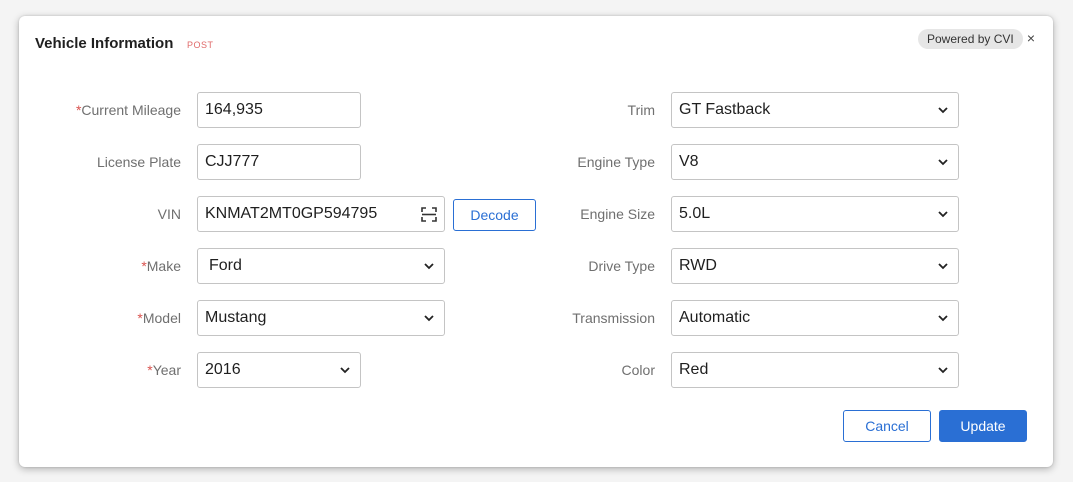  Describe the element at coordinates (638, 370) in the screenshot. I see `color-label: Color` at that location.